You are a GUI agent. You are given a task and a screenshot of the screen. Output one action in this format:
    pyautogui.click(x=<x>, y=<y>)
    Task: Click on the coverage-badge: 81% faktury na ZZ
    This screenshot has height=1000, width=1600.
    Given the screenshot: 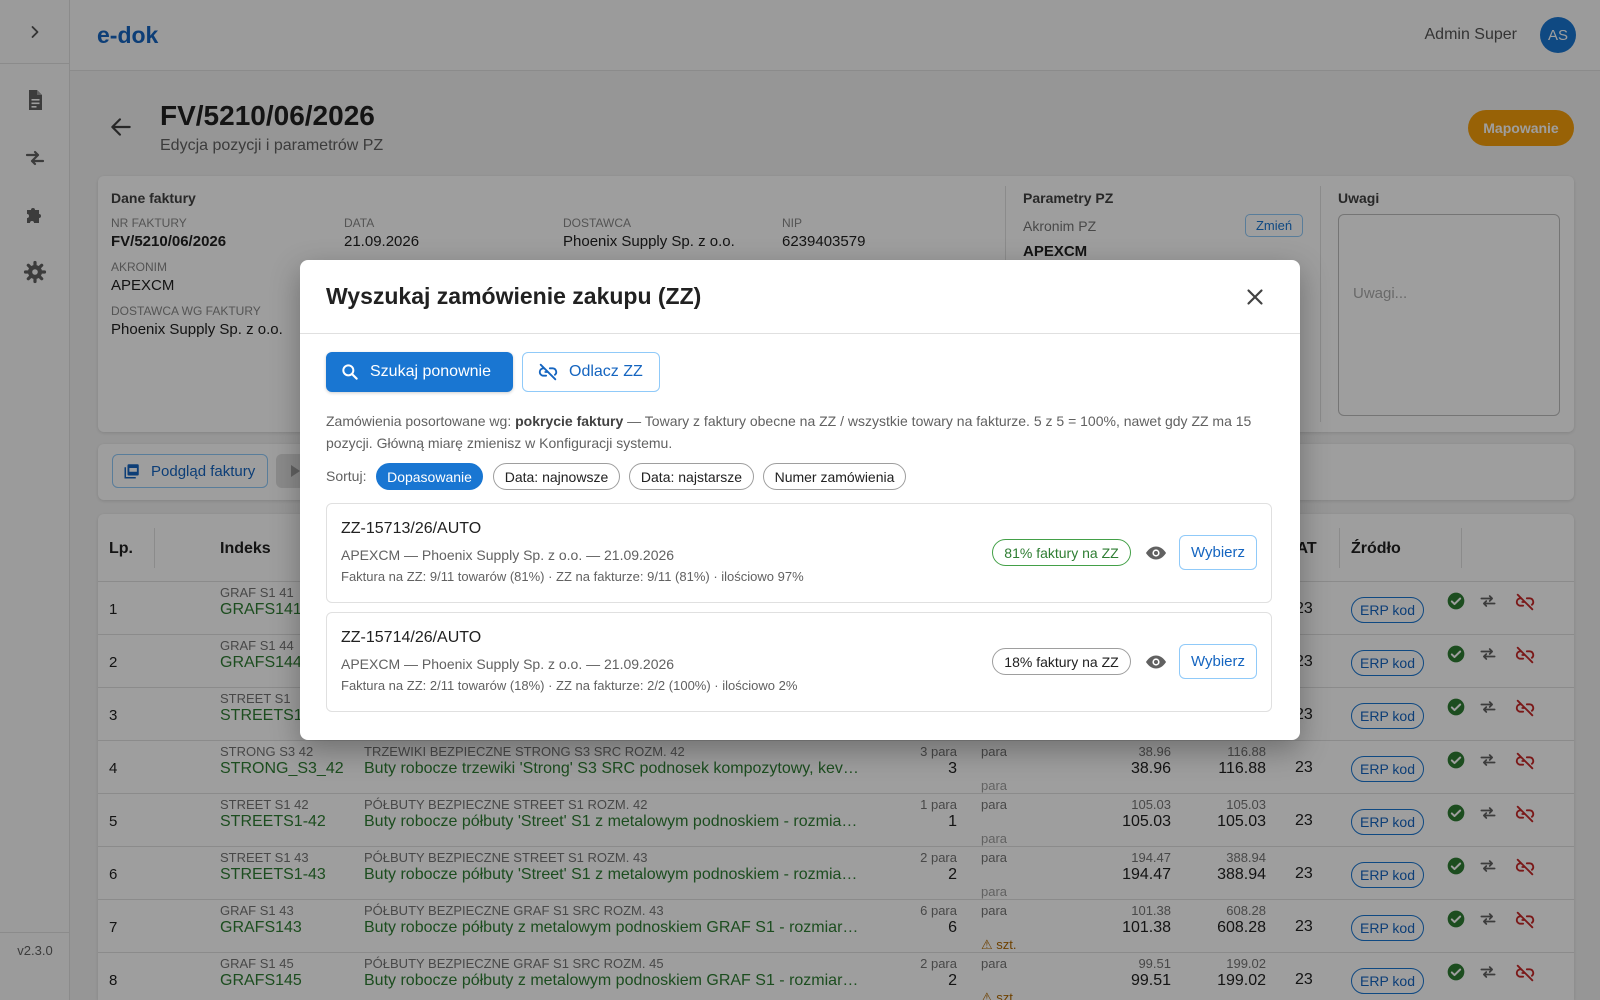 What is the action you would take?
    pyautogui.click(x=1061, y=552)
    